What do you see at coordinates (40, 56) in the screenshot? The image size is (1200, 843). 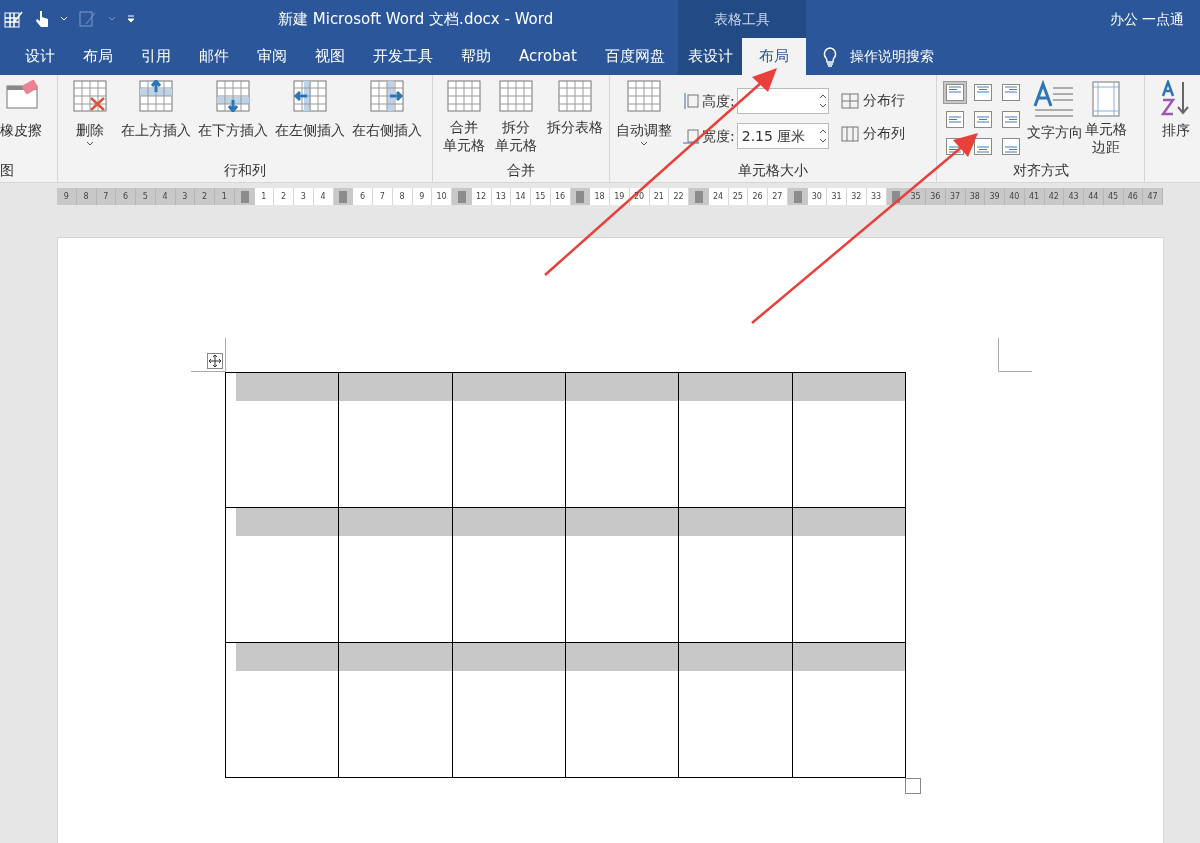 I see `ribbon-tab: 设计` at bounding box center [40, 56].